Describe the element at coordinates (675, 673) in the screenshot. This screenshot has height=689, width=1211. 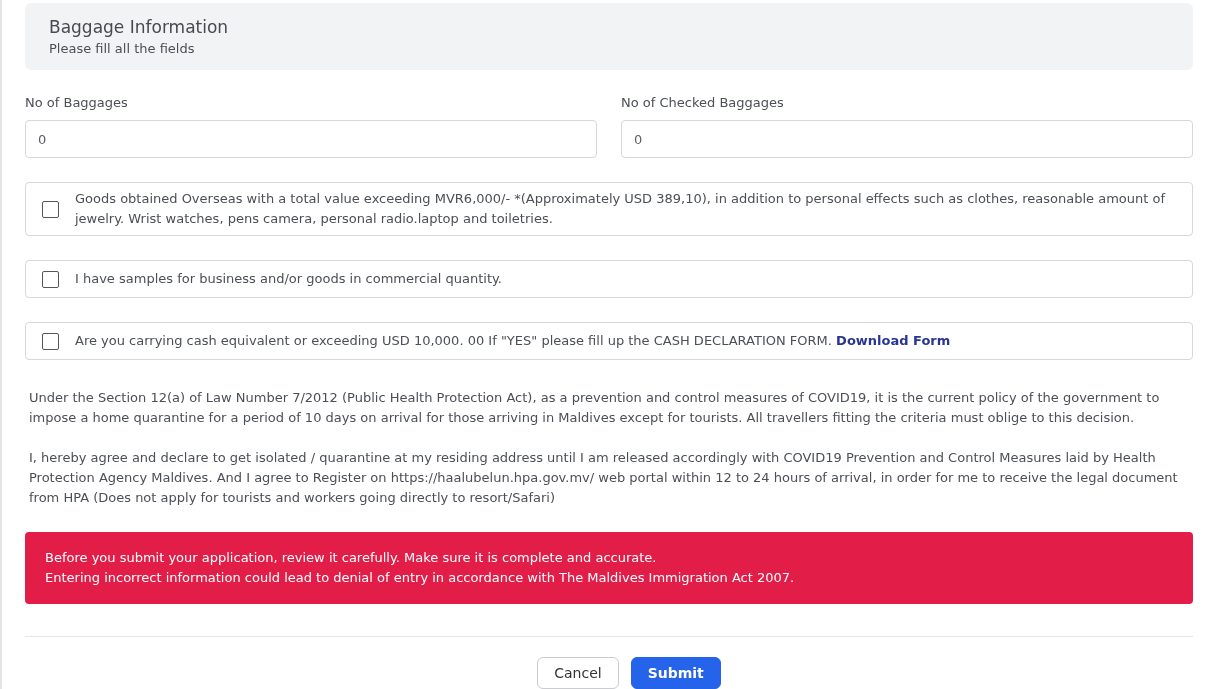
I see `submit-button: Submit` at that location.